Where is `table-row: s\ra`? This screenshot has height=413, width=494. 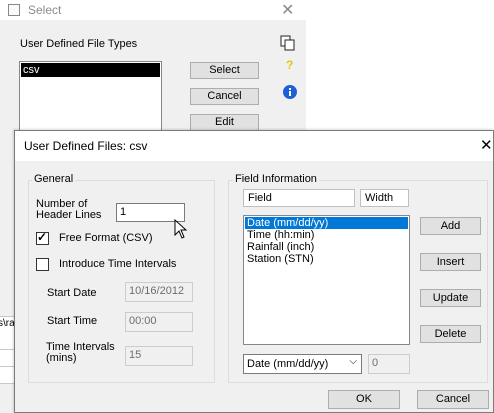 table-row: s\ra is located at coordinates (7, 325).